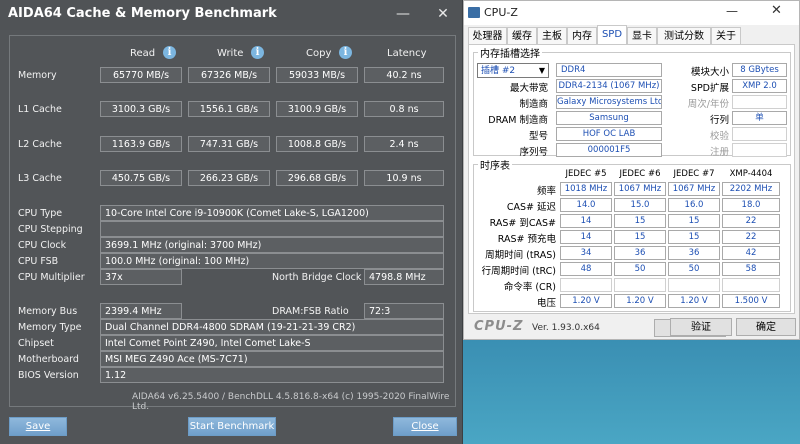  Describe the element at coordinates (143, 53) in the screenshot. I see `column-header-read: Read` at that location.